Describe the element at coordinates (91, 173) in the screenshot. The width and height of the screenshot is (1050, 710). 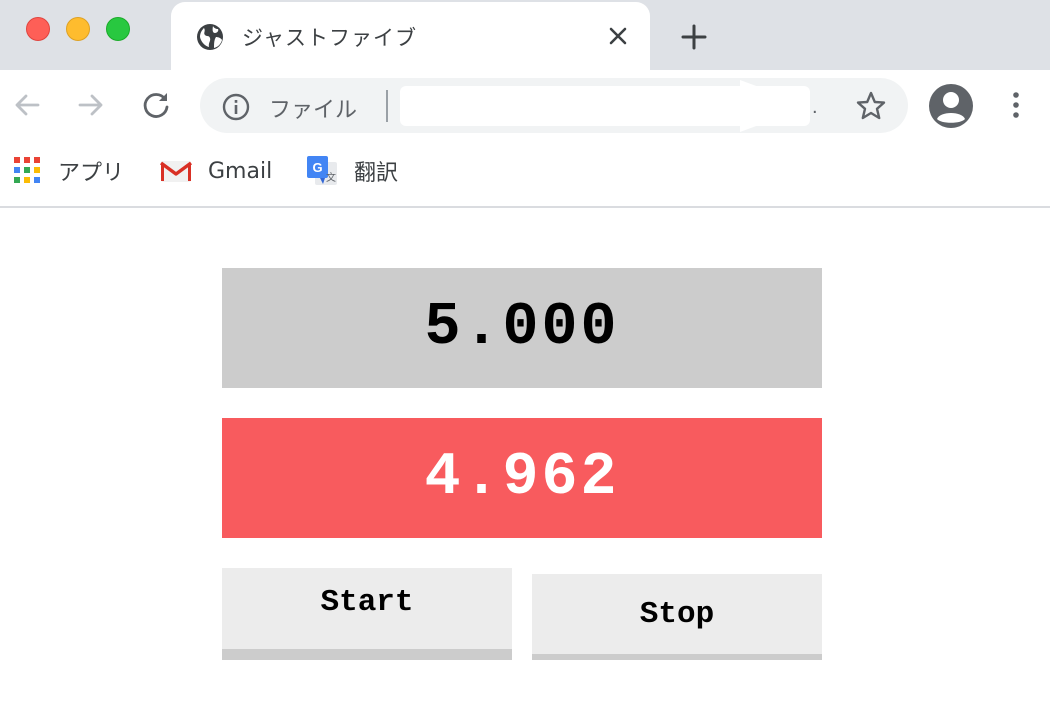
I see `bookmark-apps-label: アプリ` at that location.